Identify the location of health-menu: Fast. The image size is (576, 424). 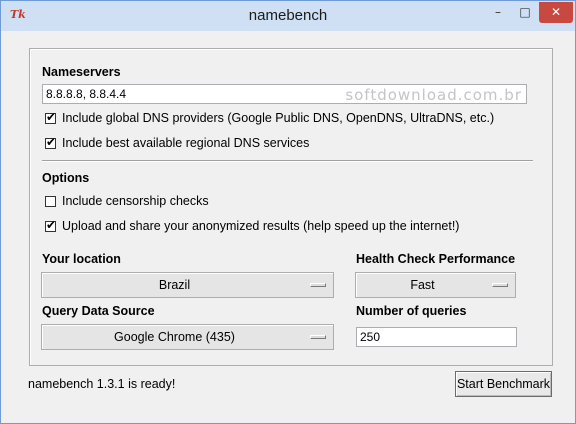
(435, 285).